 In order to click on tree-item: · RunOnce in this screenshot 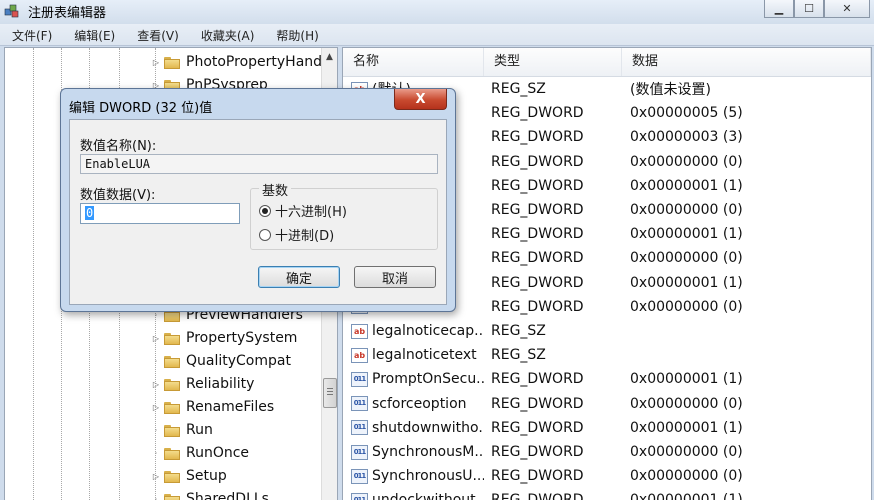, I will do `click(200, 453)`.